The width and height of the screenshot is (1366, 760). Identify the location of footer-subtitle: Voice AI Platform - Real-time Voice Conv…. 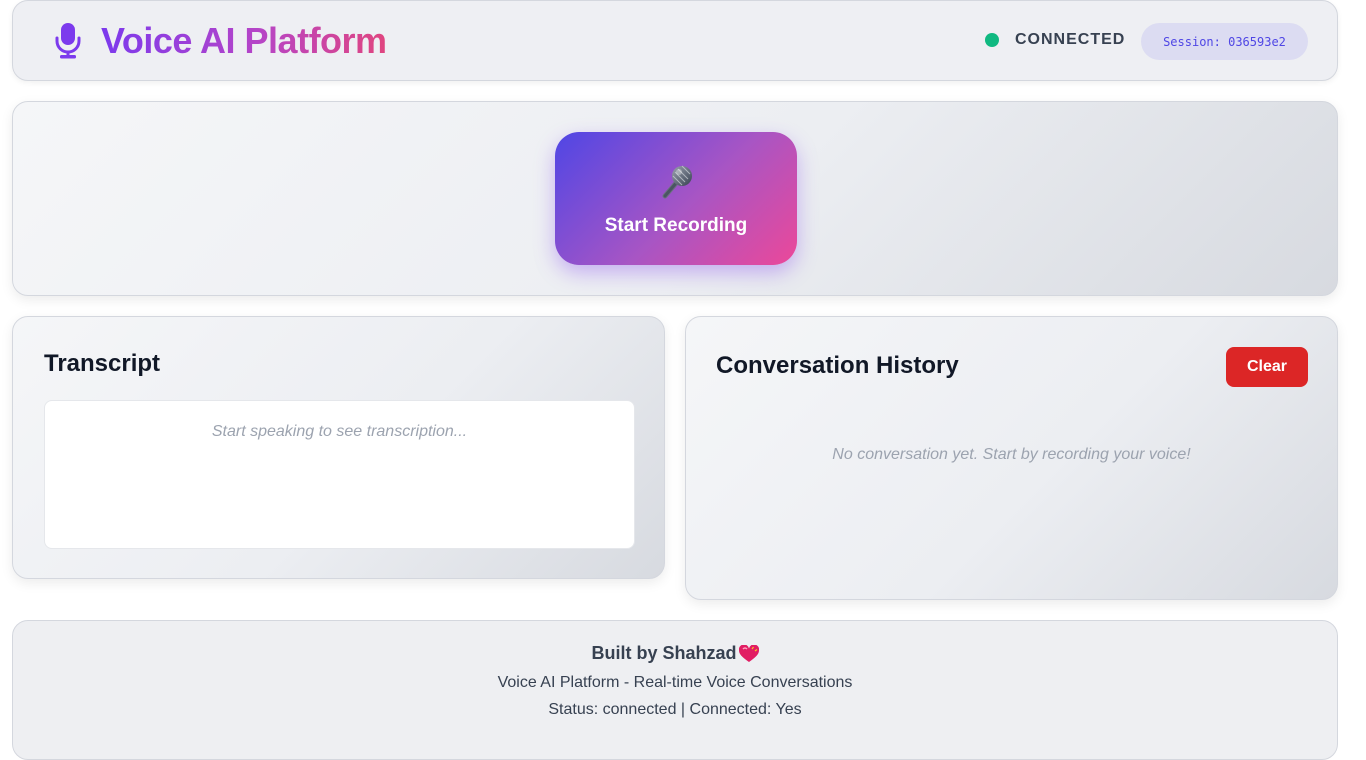
(675, 682).